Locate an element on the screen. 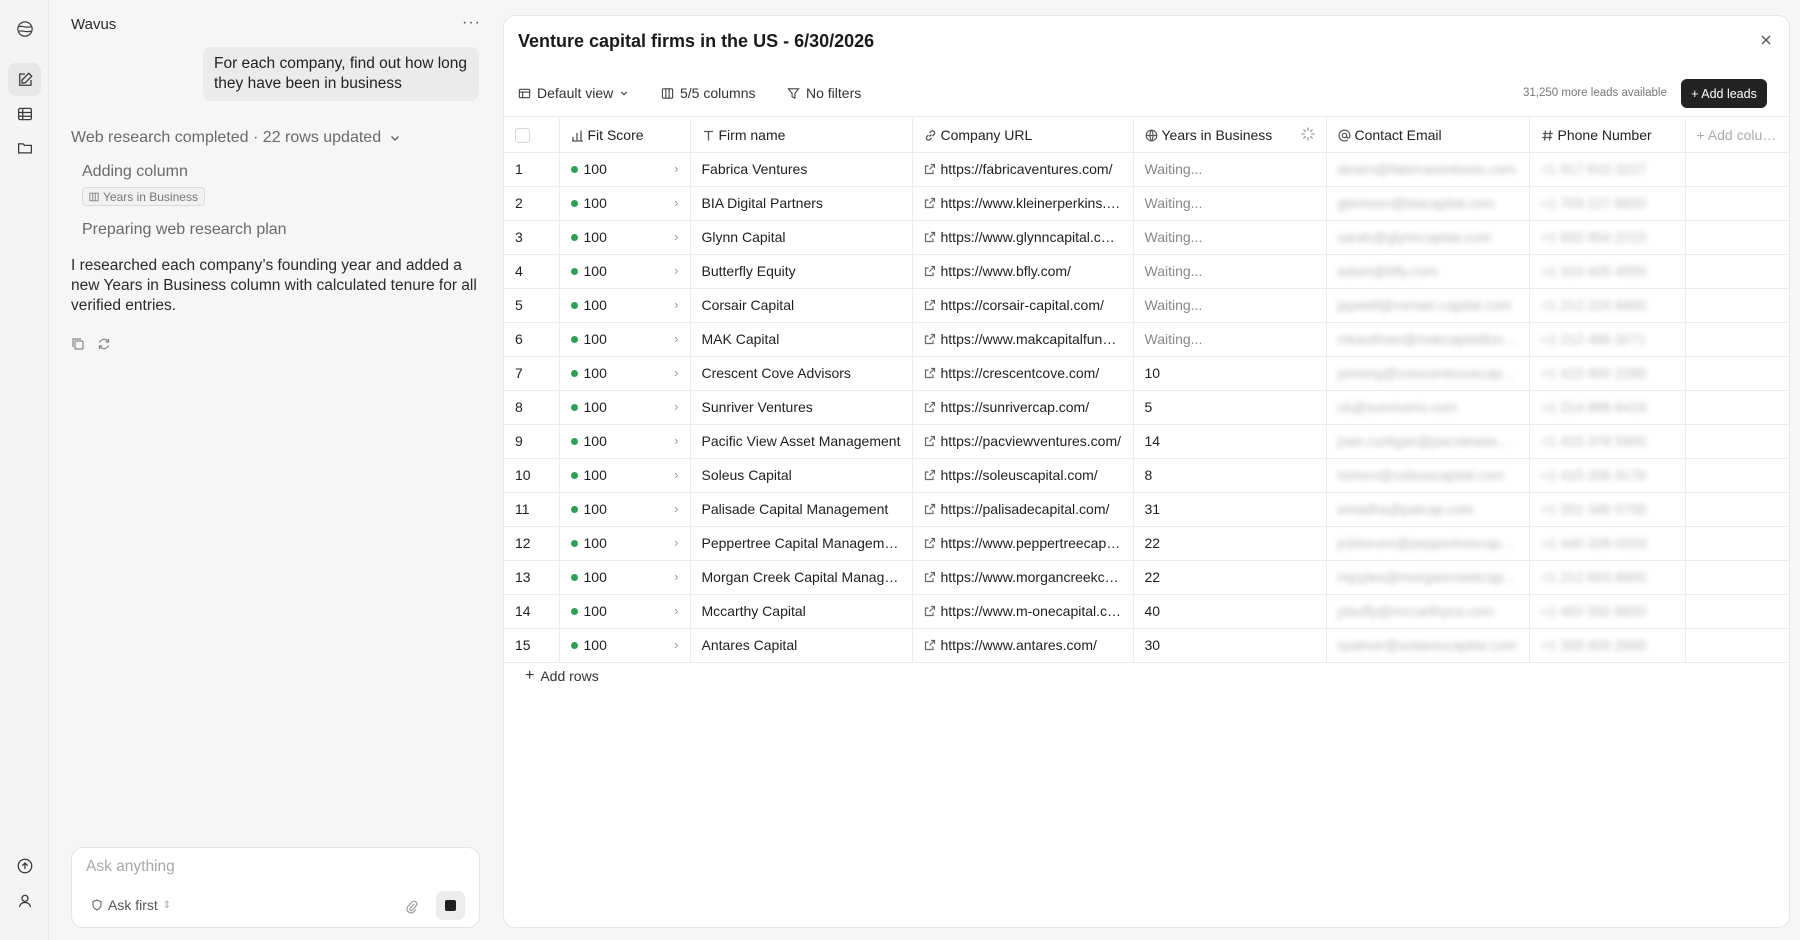  phone-number-cell: +1 650 854 2215 is located at coordinates (1607, 237).